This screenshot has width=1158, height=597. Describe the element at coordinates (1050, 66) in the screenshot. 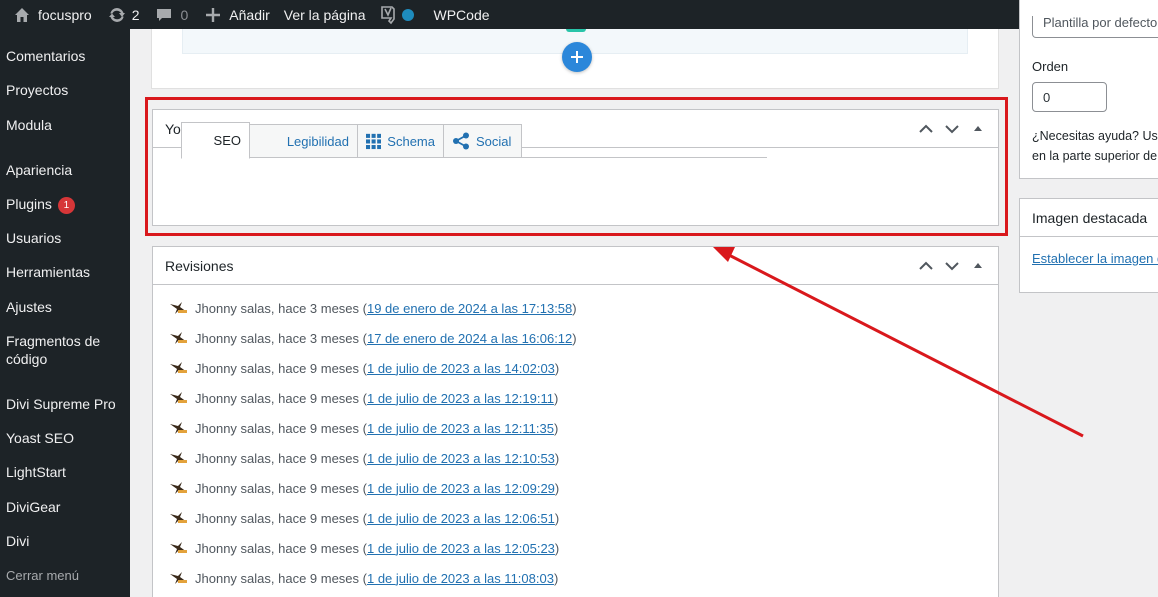

I see `order-label: Orden` at that location.